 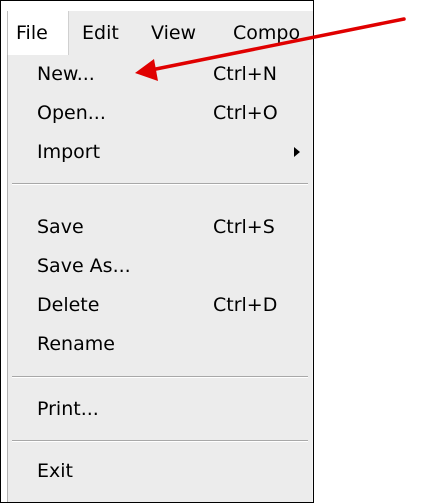 I want to click on menu-item-rename-label: Rename, so click(x=76, y=344).